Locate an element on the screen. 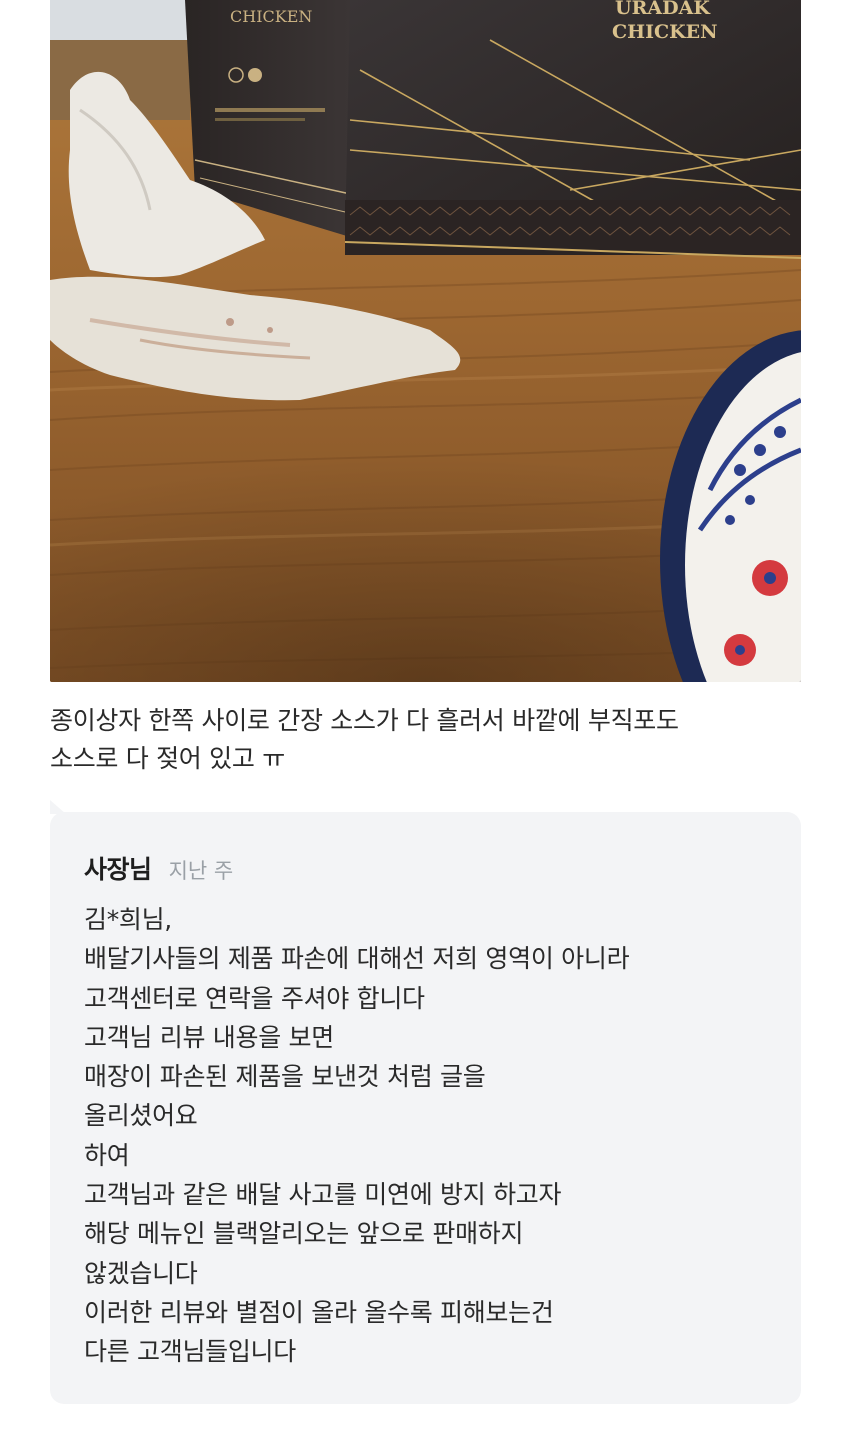 This screenshot has height=1446, width=850. reply-line: 김*희님, is located at coordinates (128, 919).